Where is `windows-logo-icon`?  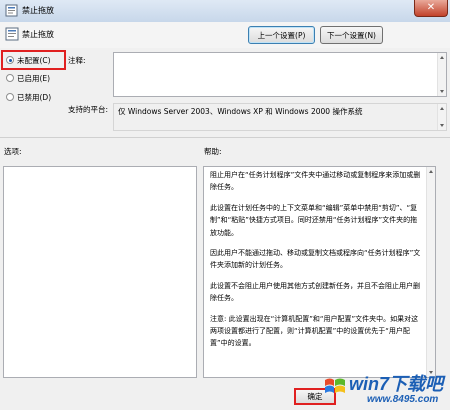
windows-logo-icon is located at coordinates (335, 385).